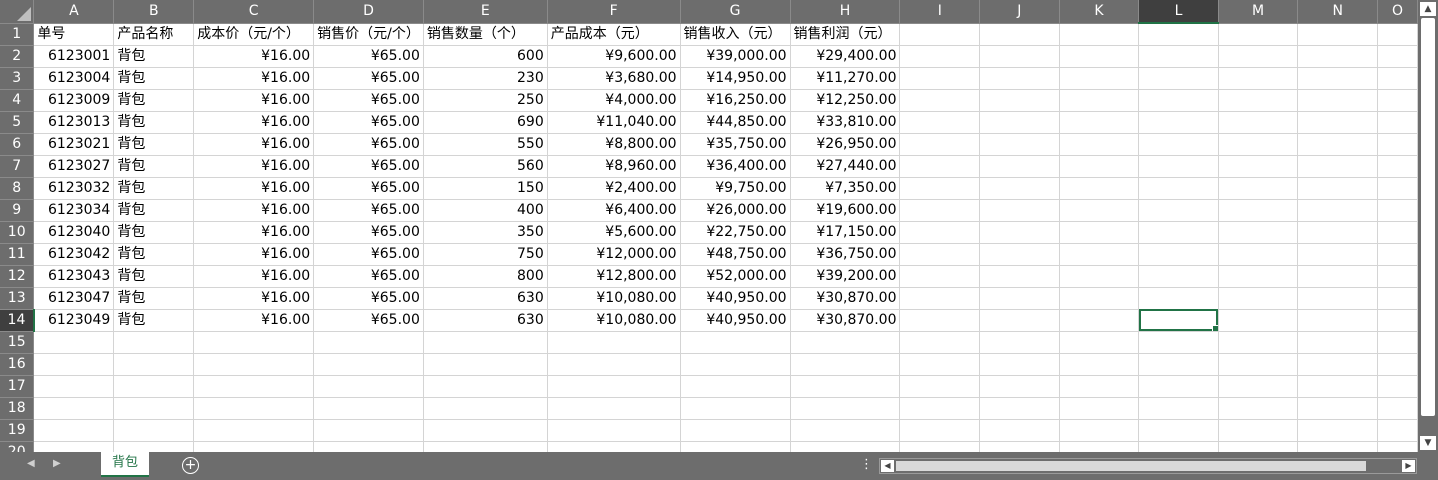 The image size is (1438, 480). Describe the element at coordinates (1428, 9) in the screenshot. I see `scroll-up-icon: ▲` at that location.